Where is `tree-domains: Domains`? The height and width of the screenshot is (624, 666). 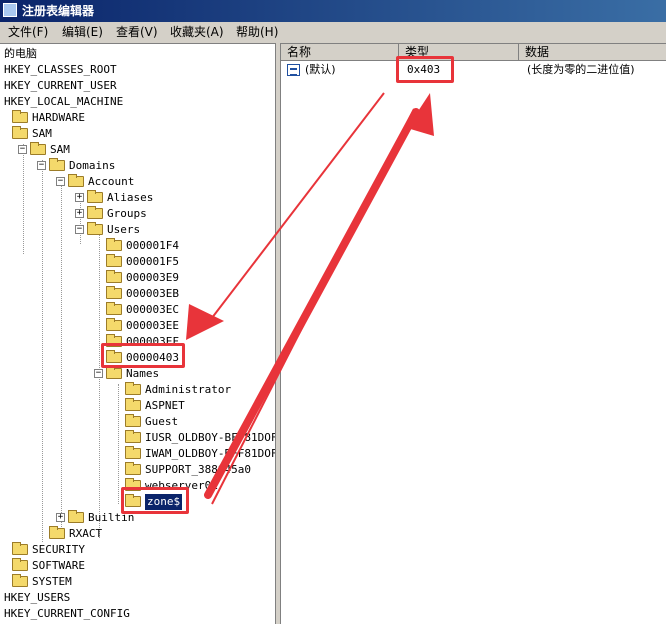 tree-domains: Domains is located at coordinates (82, 165).